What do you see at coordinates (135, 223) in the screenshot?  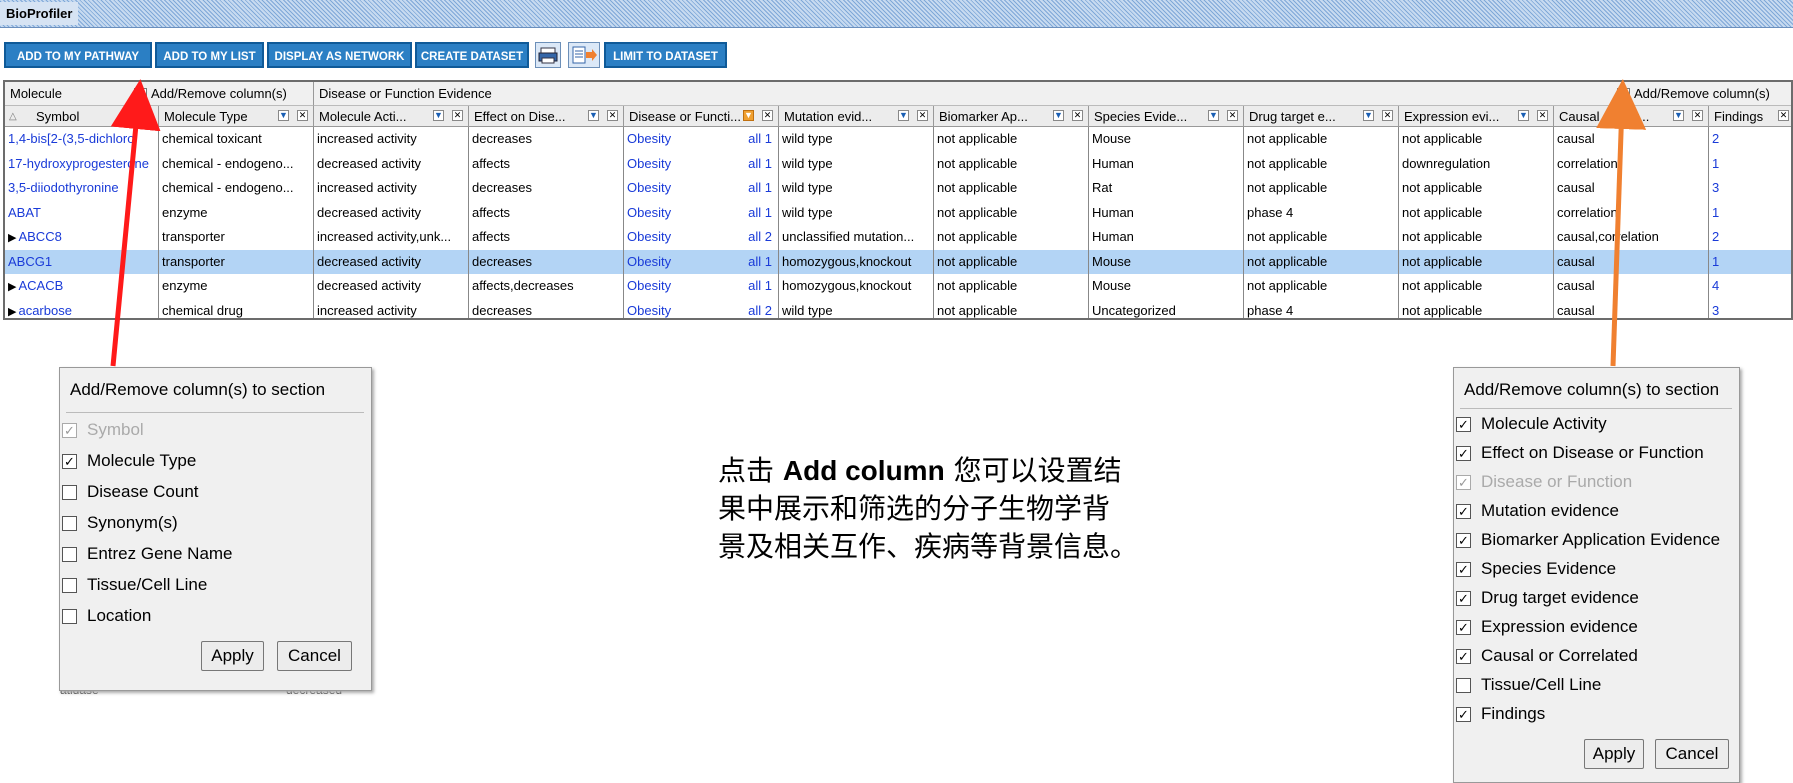 I see `arrow-to-molecule-add-column` at bounding box center [135, 223].